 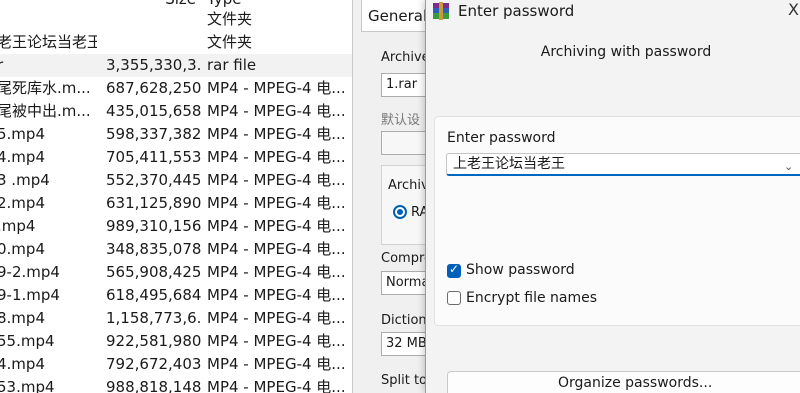 I want to click on file-size: 631,125,890, so click(x=154, y=203).